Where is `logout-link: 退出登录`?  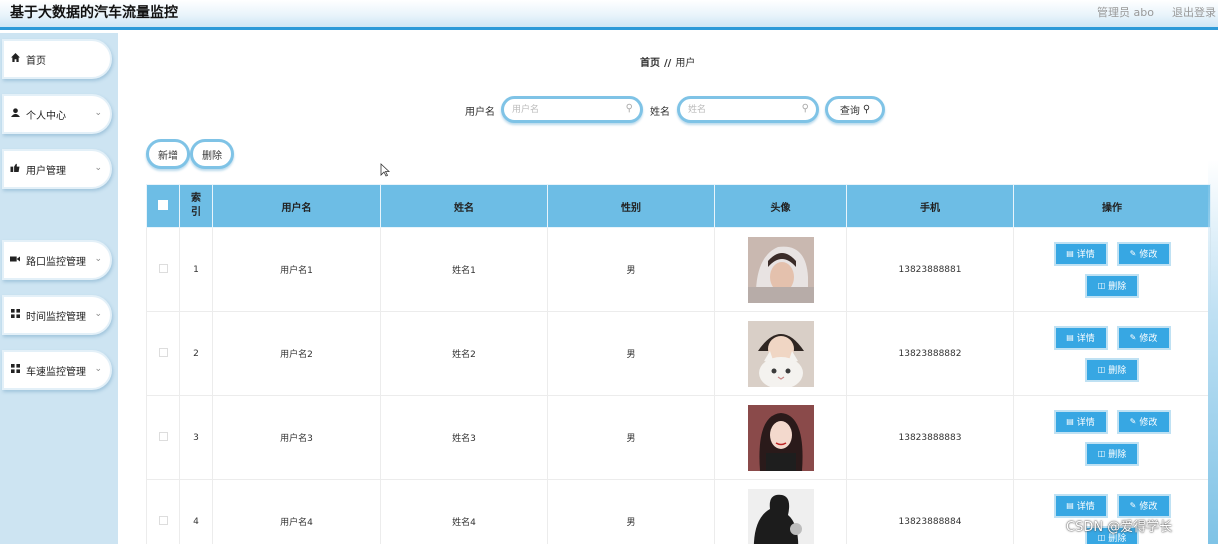 logout-link: 退出登录 is located at coordinates (1194, 12).